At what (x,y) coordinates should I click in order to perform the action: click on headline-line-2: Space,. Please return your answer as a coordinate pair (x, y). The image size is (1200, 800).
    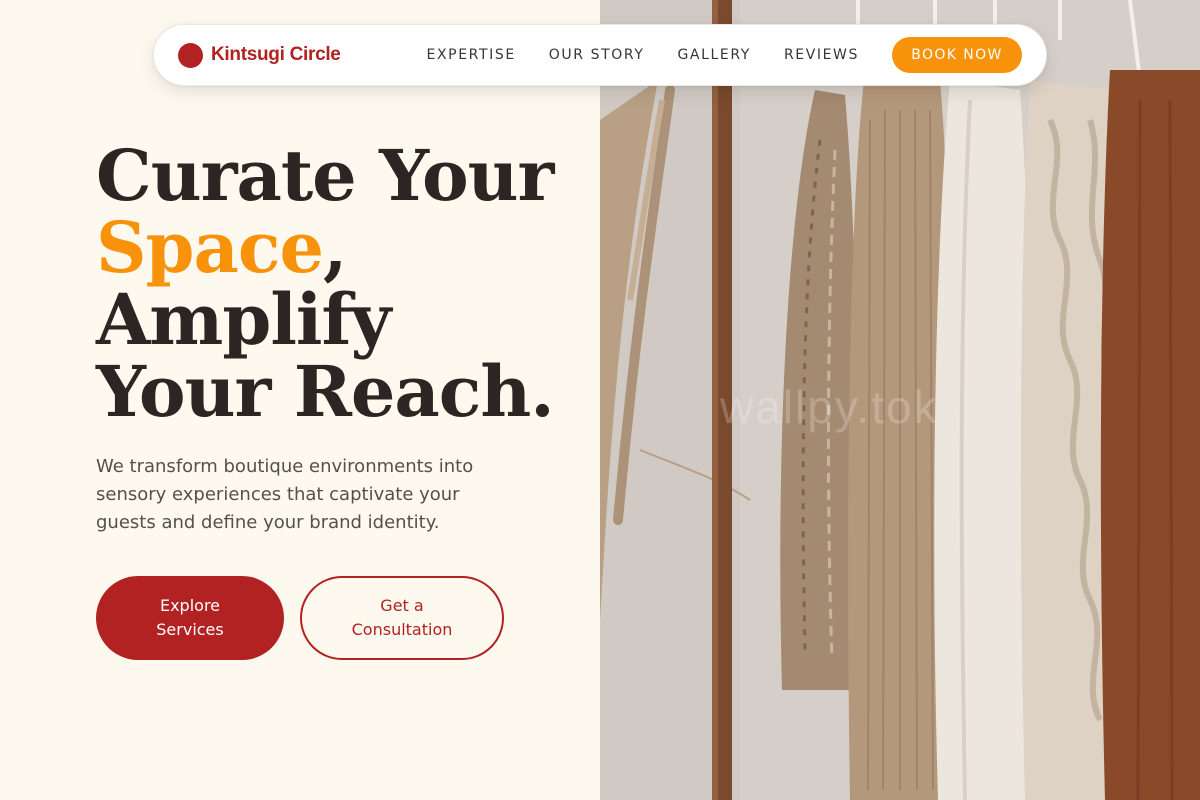
    Looking at the image, I should click on (341, 248).